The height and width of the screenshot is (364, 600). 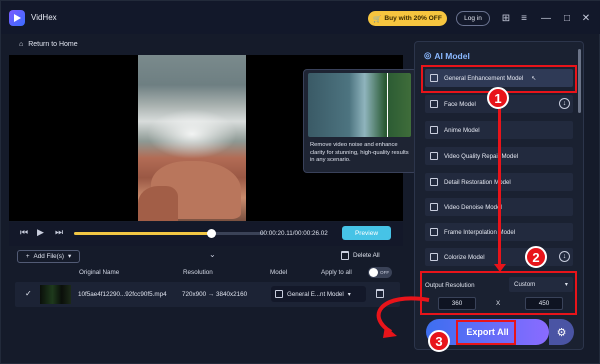 What do you see at coordinates (499, 185) in the screenshot?
I see `annotation-arrow-line` at bounding box center [499, 185].